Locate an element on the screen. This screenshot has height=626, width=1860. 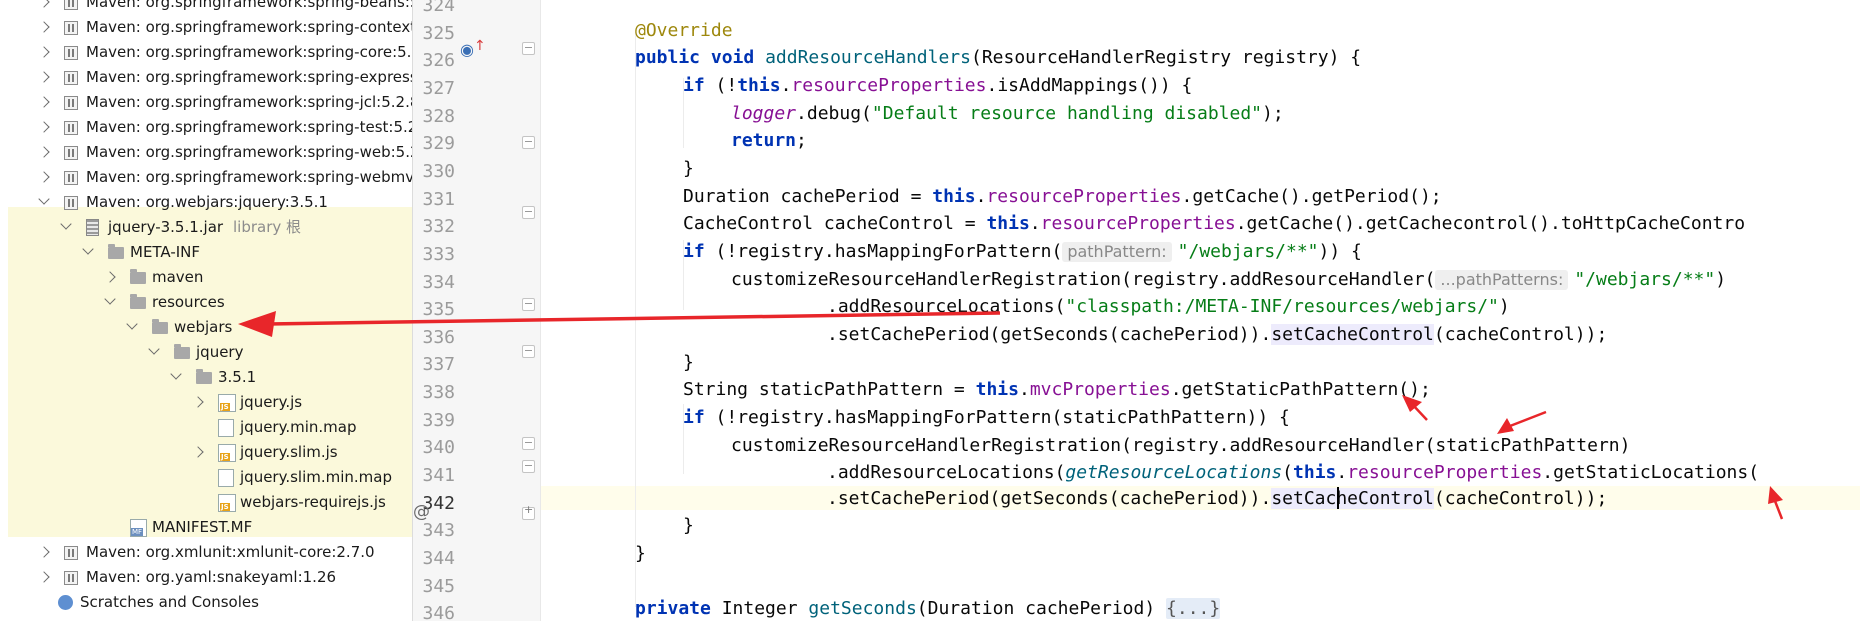
fold-expand-marker is located at coordinates (528, 511).